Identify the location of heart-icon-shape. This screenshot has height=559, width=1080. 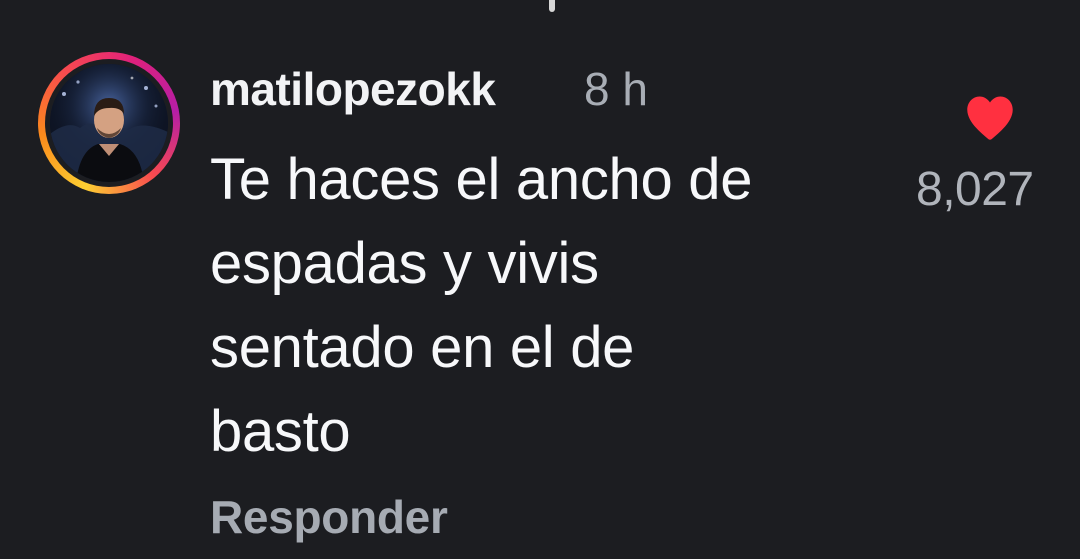
(990, 118).